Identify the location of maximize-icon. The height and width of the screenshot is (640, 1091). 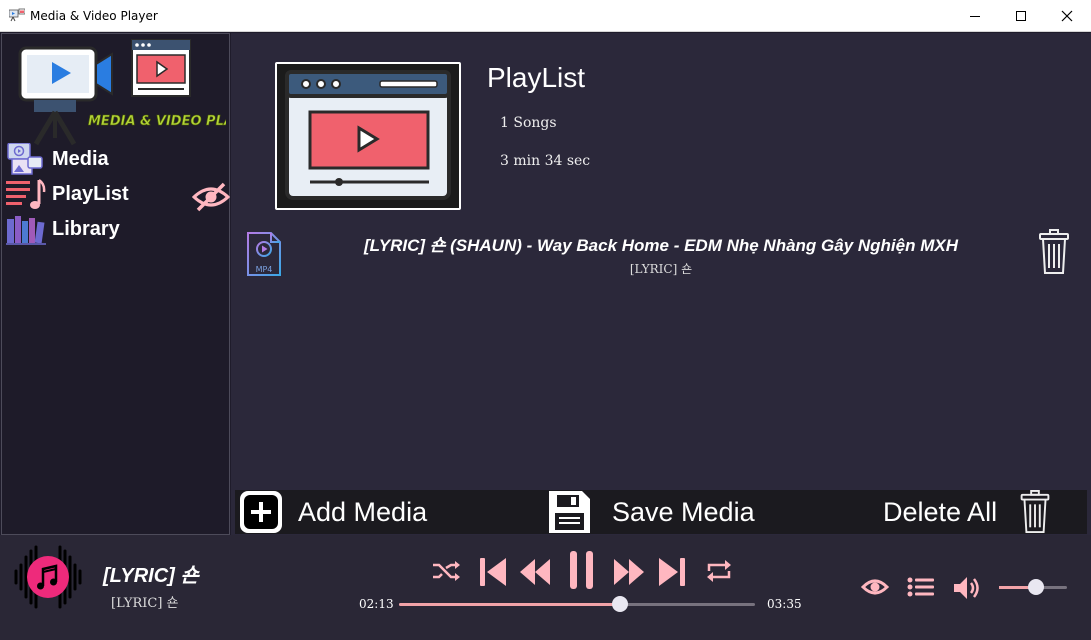
(1021, 16).